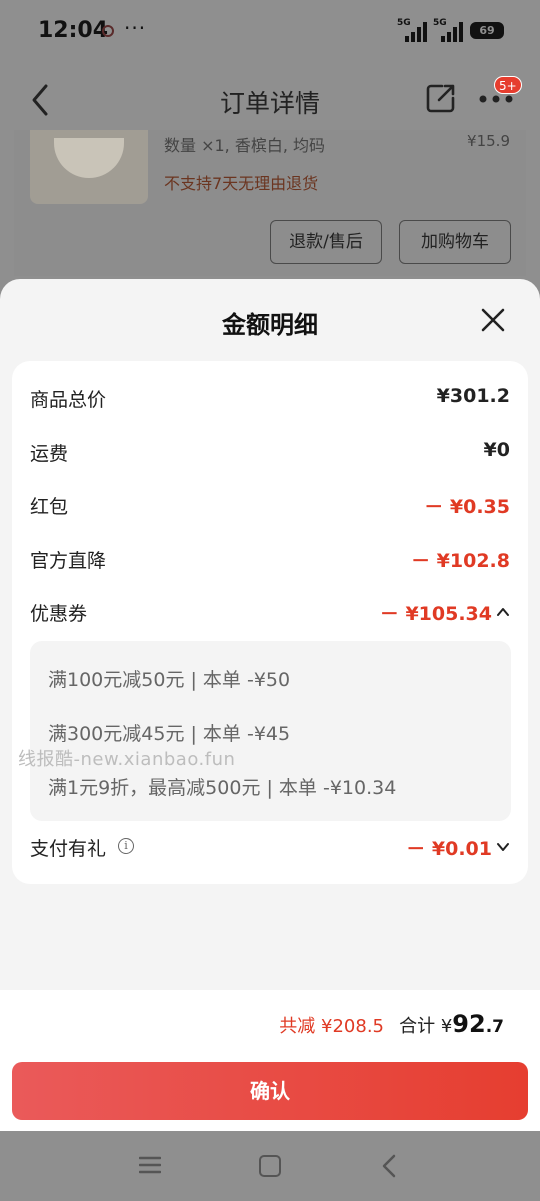 The height and width of the screenshot is (1201, 540). What do you see at coordinates (493, 320) in the screenshot?
I see `close-icon` at bounding box center [493, 320].